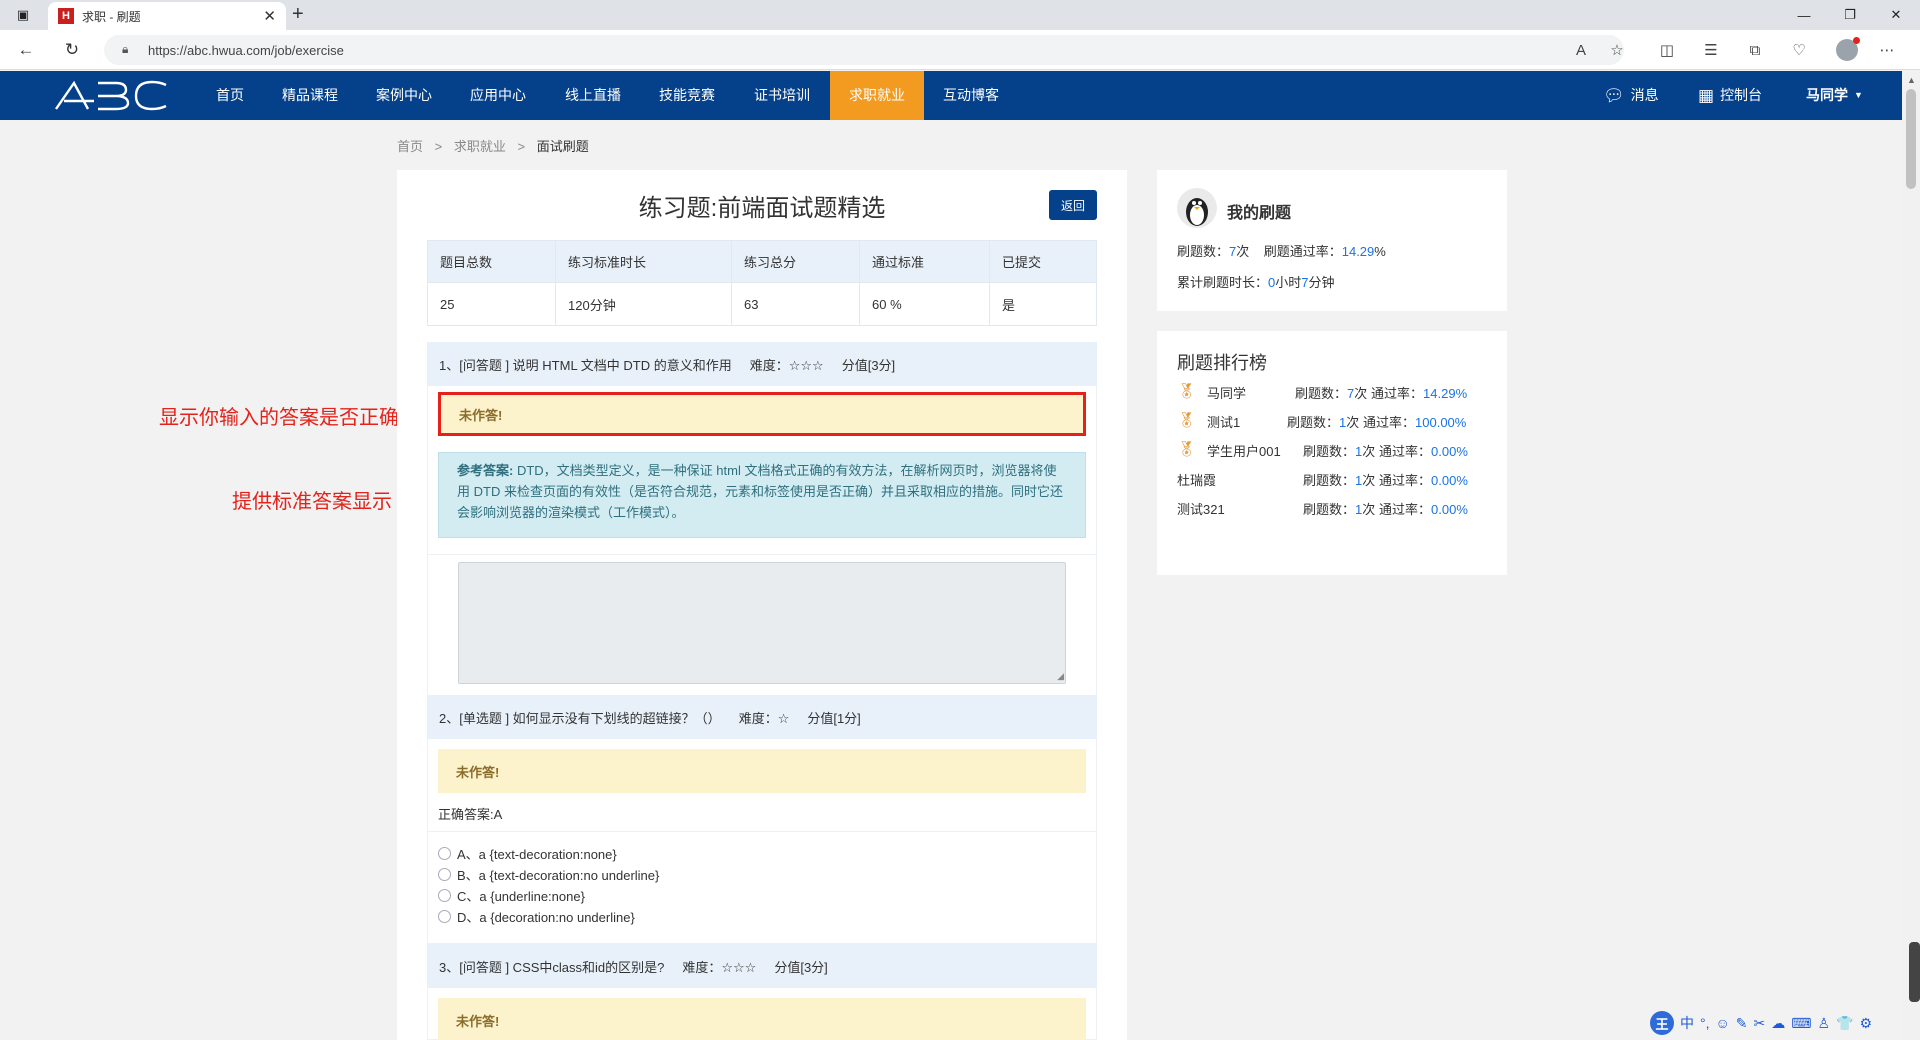 The width and height of the screenshot is (1920, 1040). I want to click on scroll-up-icon: ▲, so click(1911, 80).